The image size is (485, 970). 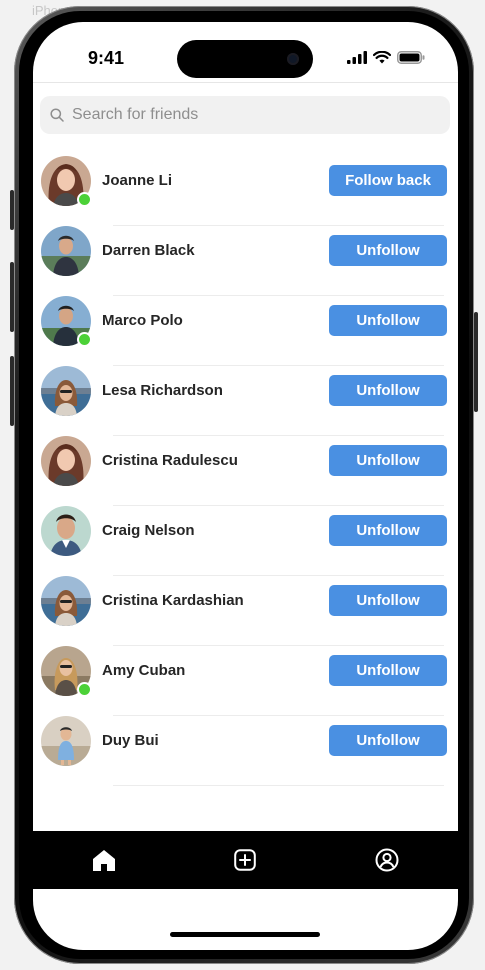 I want to click on bottom-tab-bar, so click(x=245, y=860).